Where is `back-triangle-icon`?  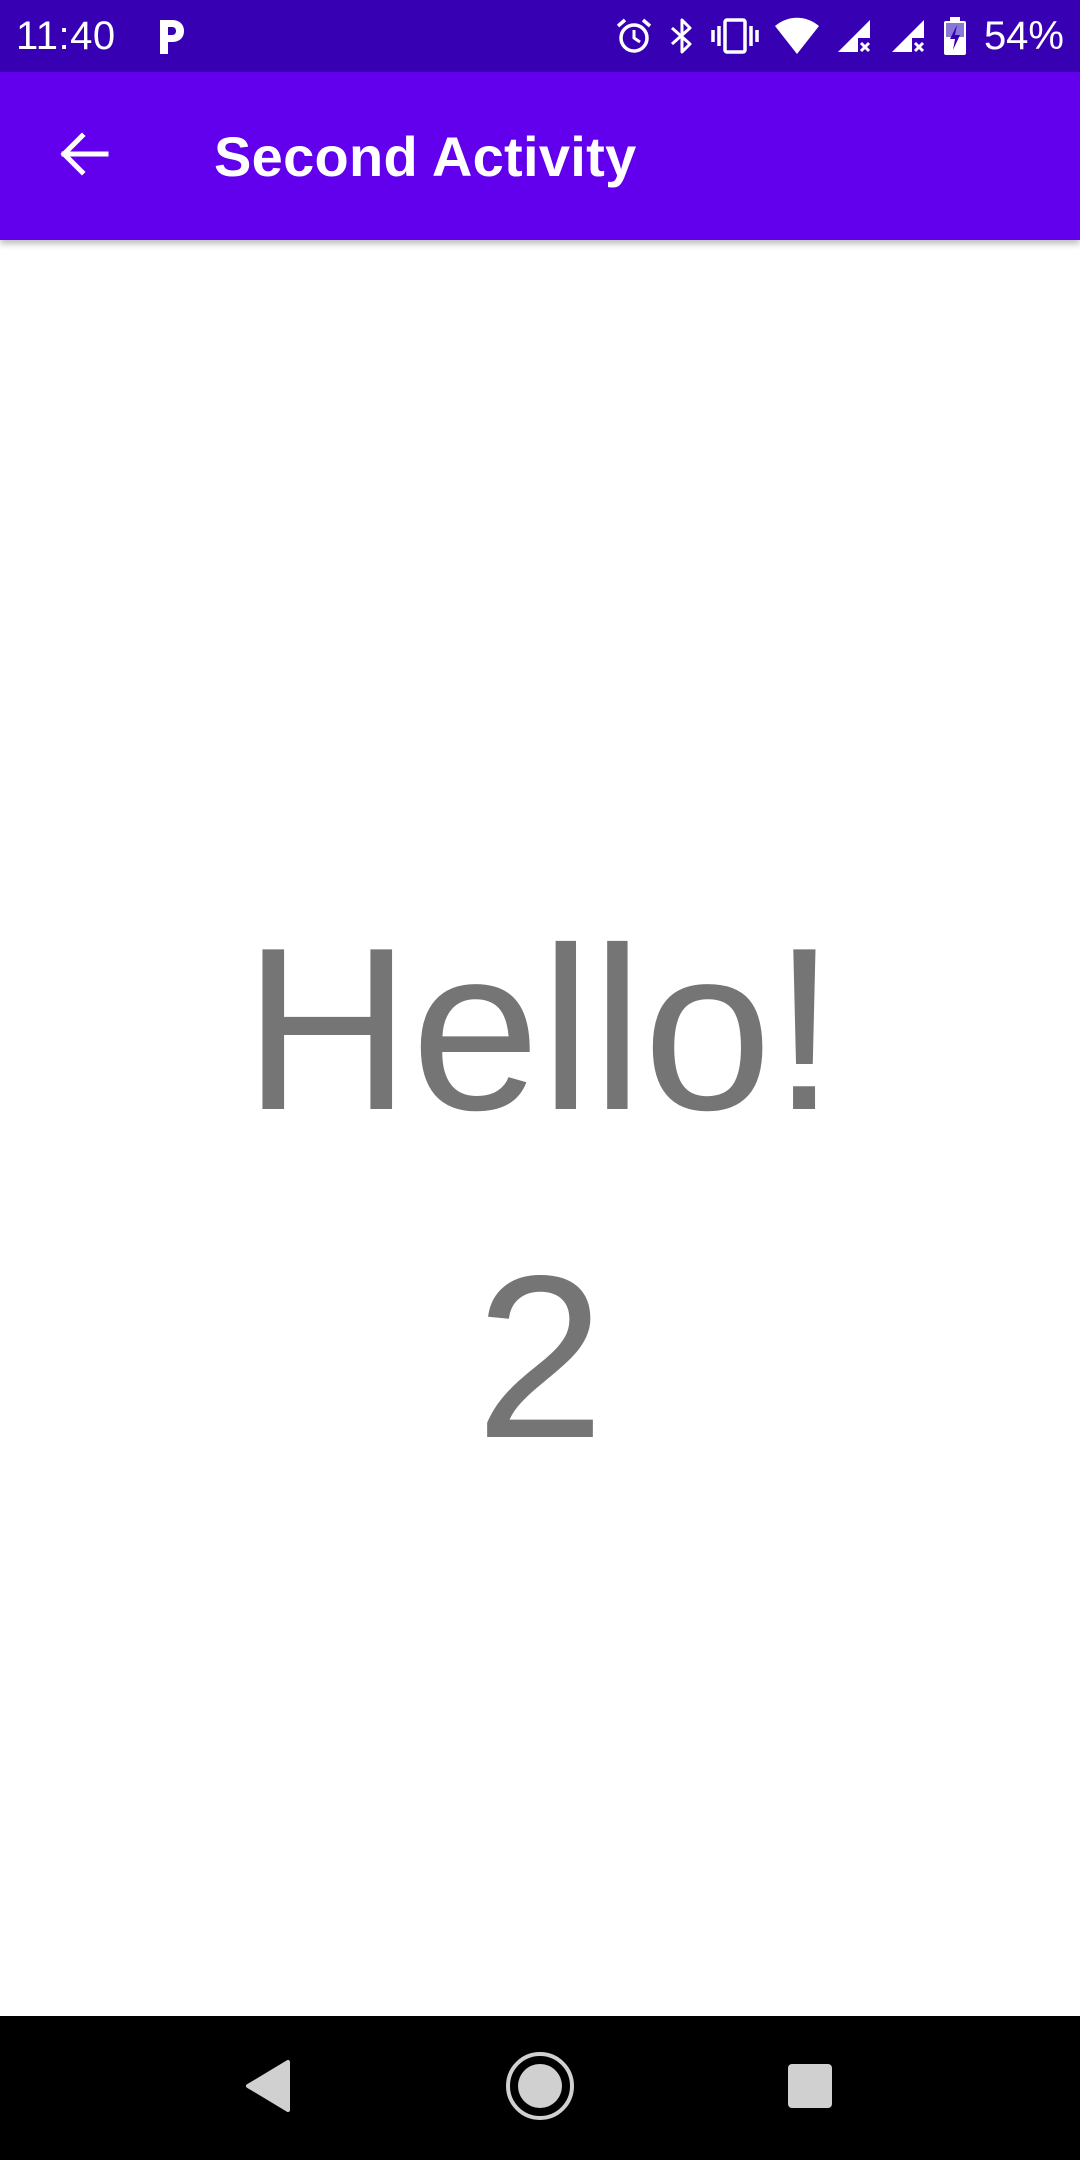
back-triangle-icon is located at coordinates (268, 2088).